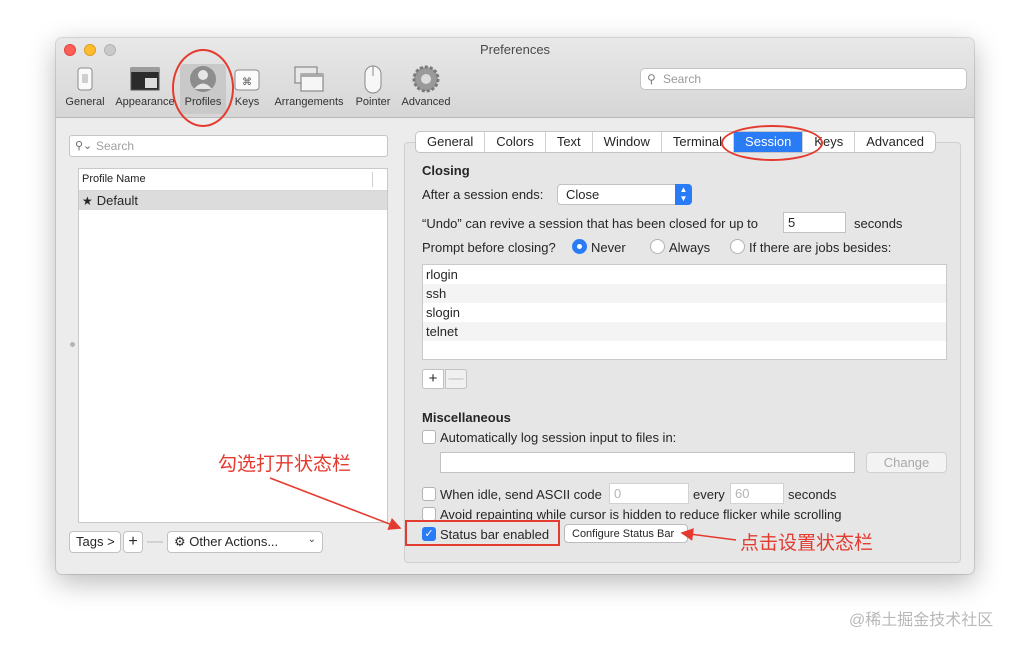 This screenshot has height=648, width=1030. Describe the element at coordinates (433, 379) in the screenshot. I see `add-job-button: +` at that location.